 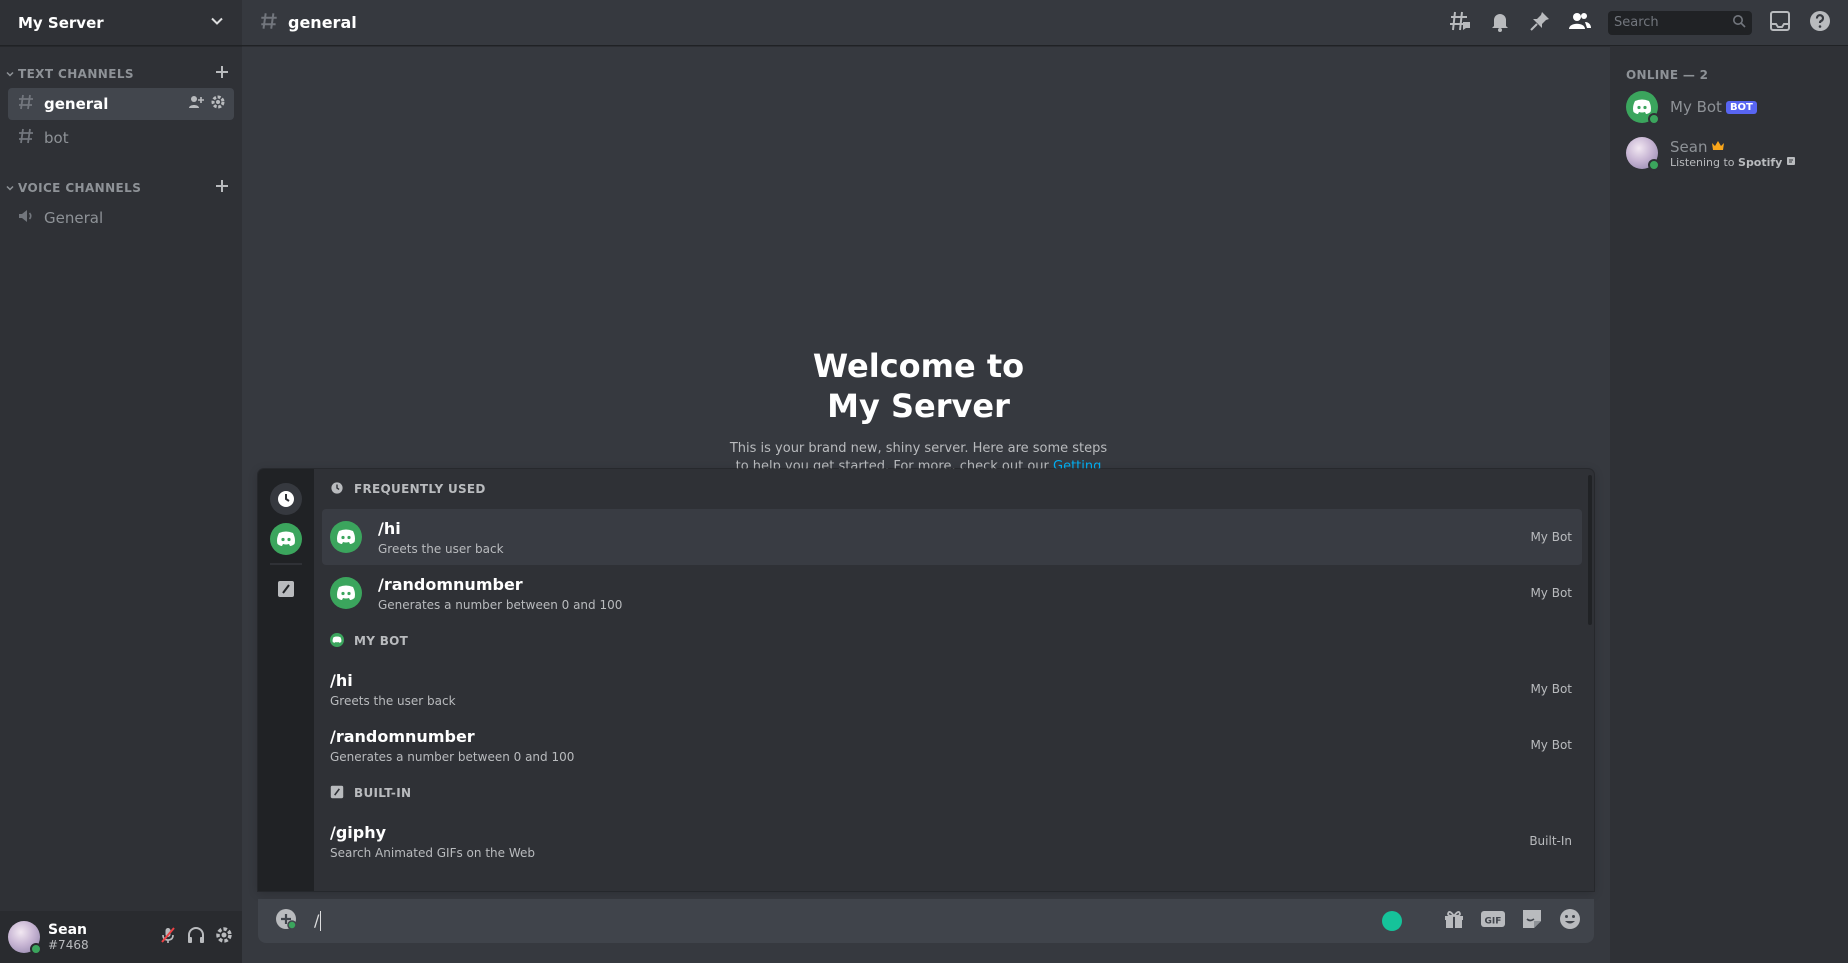 What do you see at coordinates (1780, 23) in the screenshot?
I see `inbox-icon` at bounding box center [1780, 23].